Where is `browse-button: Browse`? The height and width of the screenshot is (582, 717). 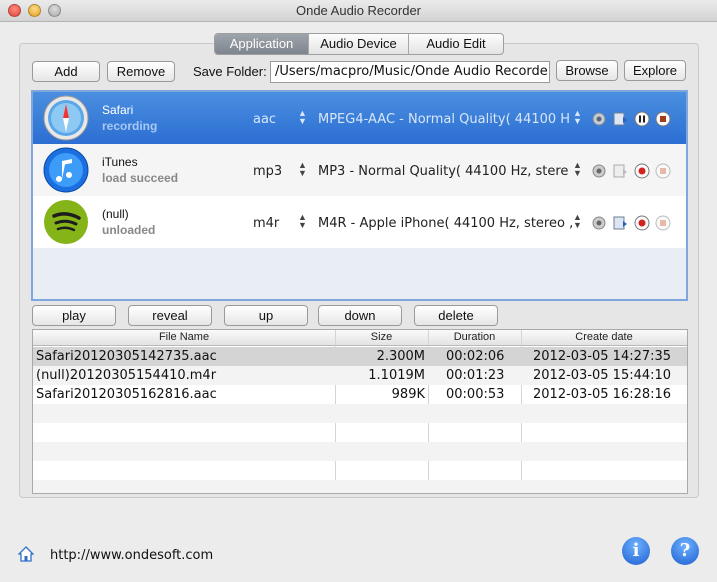
browse-button: Browse is located at coordinates (587, 70).